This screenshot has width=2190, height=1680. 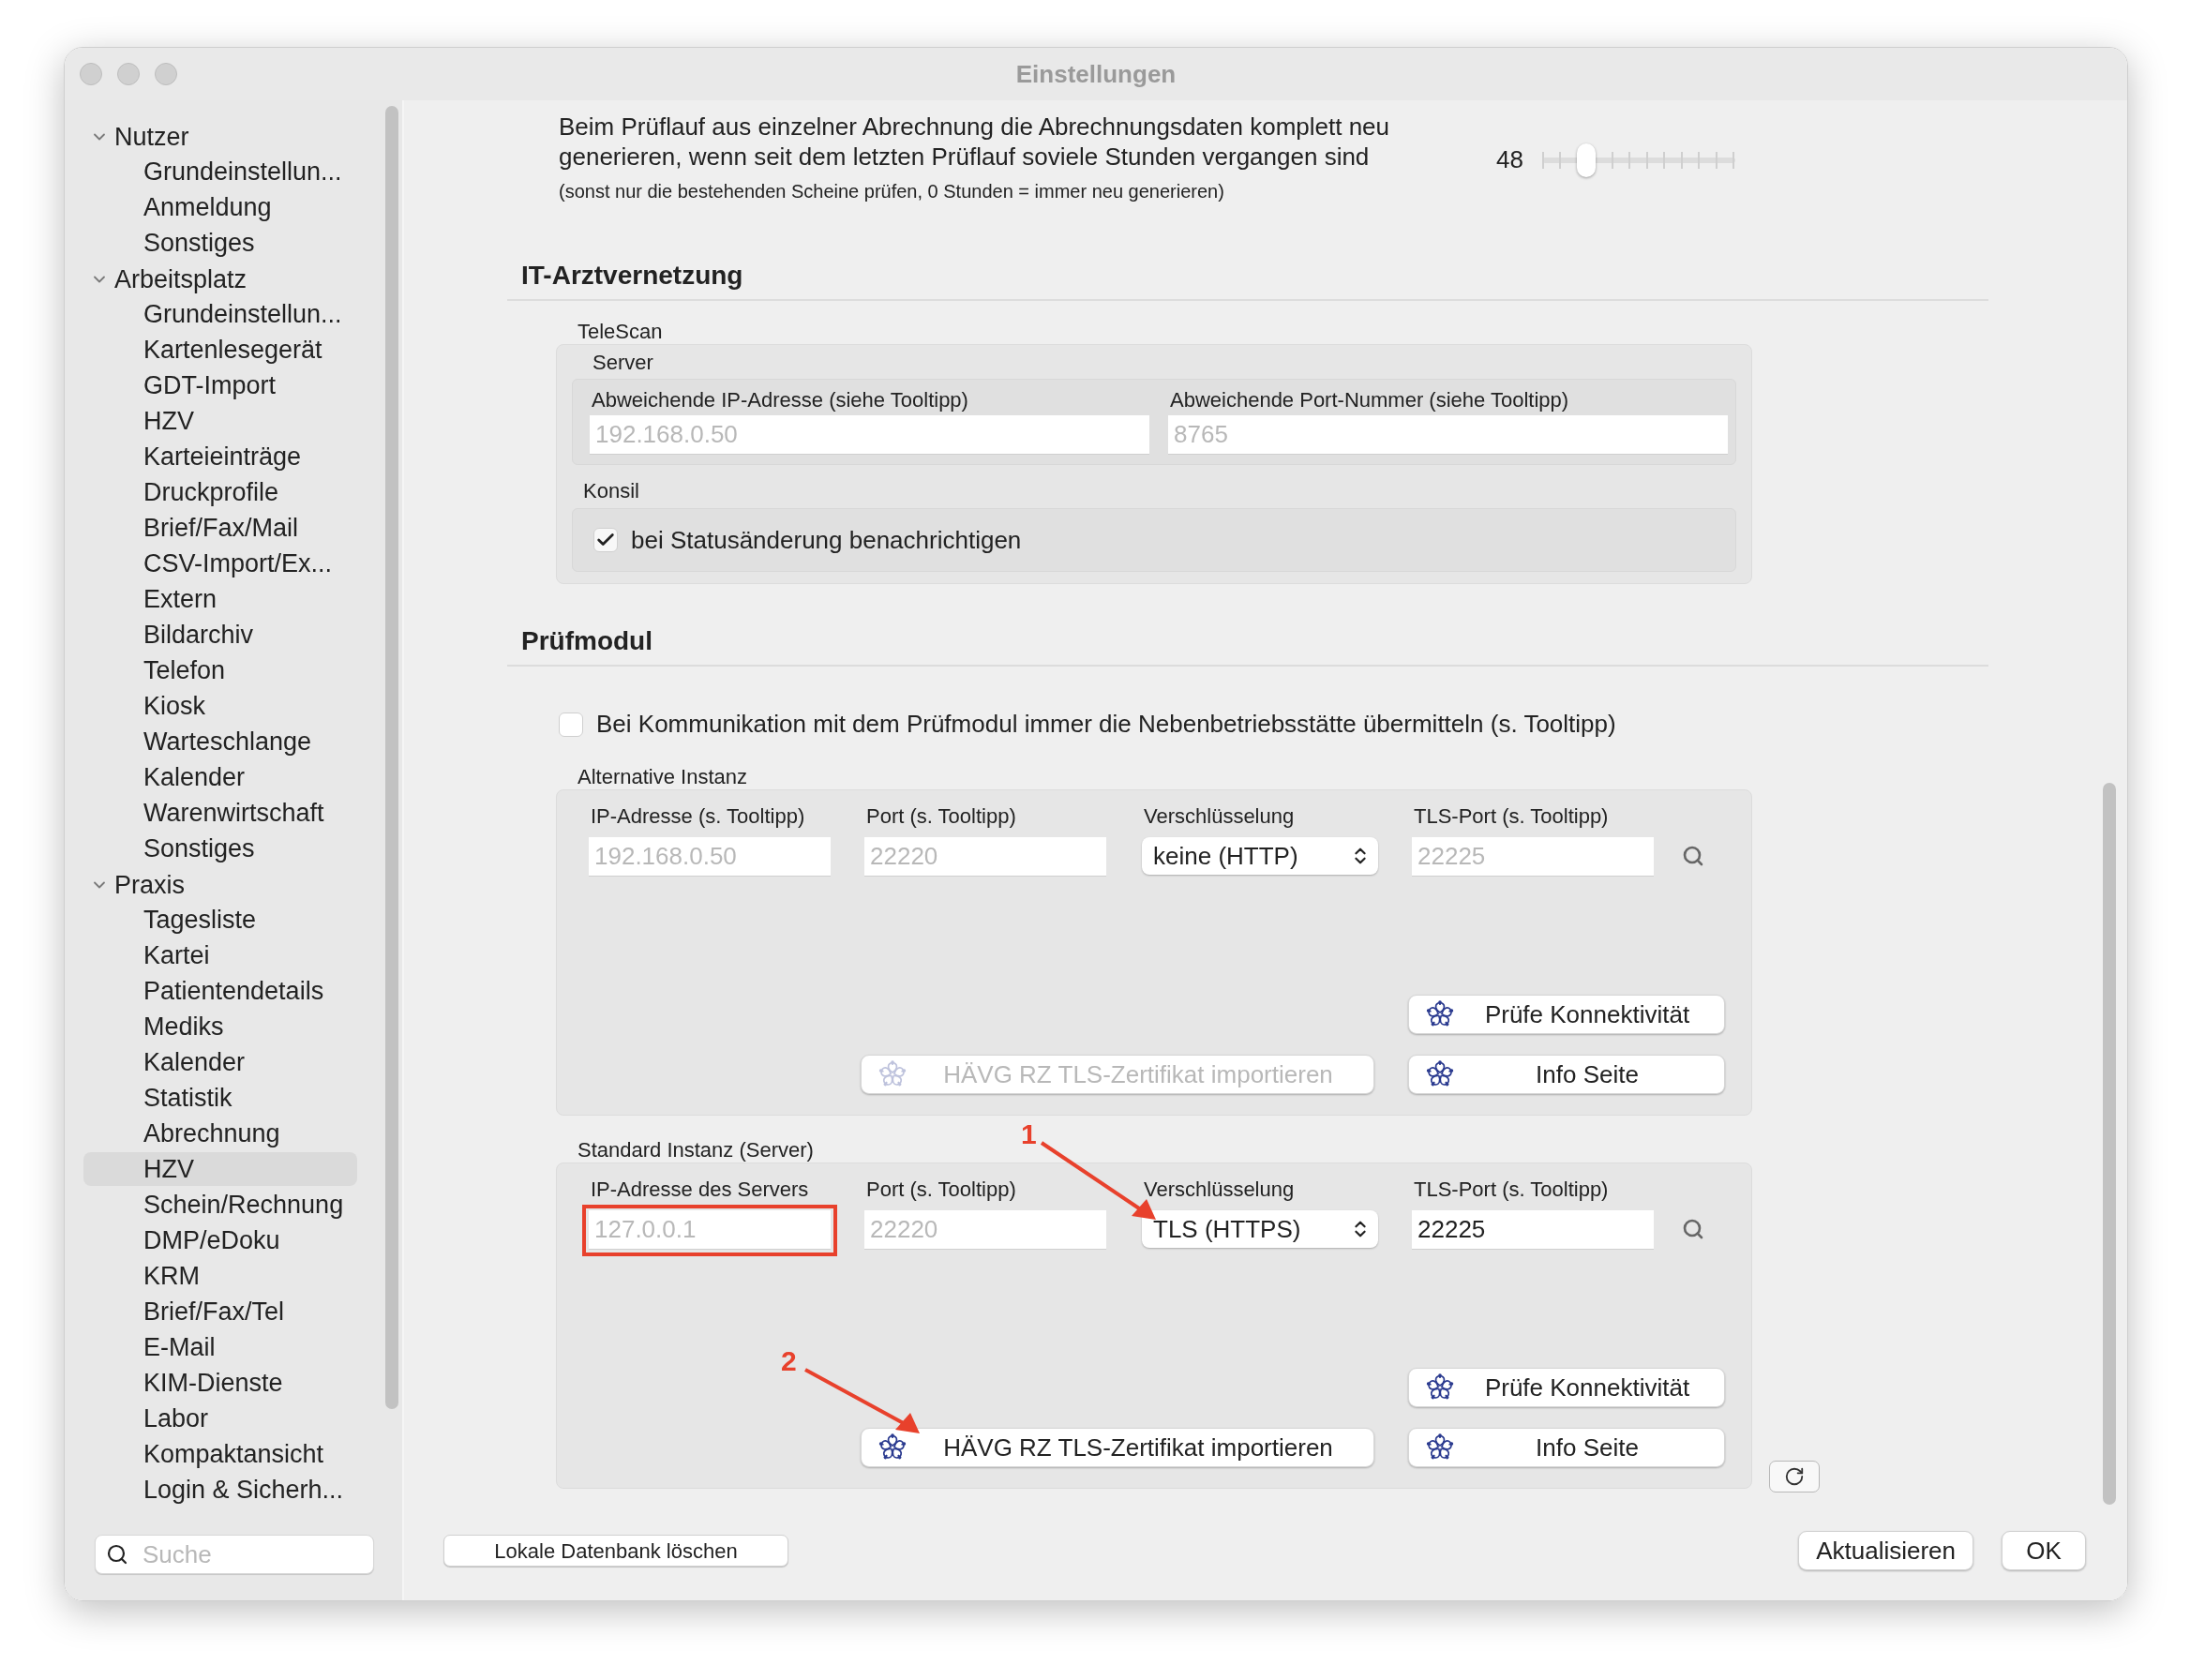 What do you see at coordinates (662, 776) in the screenshot?
I see `group-title: Alternative Instanz` at bounding box center [662, 776].